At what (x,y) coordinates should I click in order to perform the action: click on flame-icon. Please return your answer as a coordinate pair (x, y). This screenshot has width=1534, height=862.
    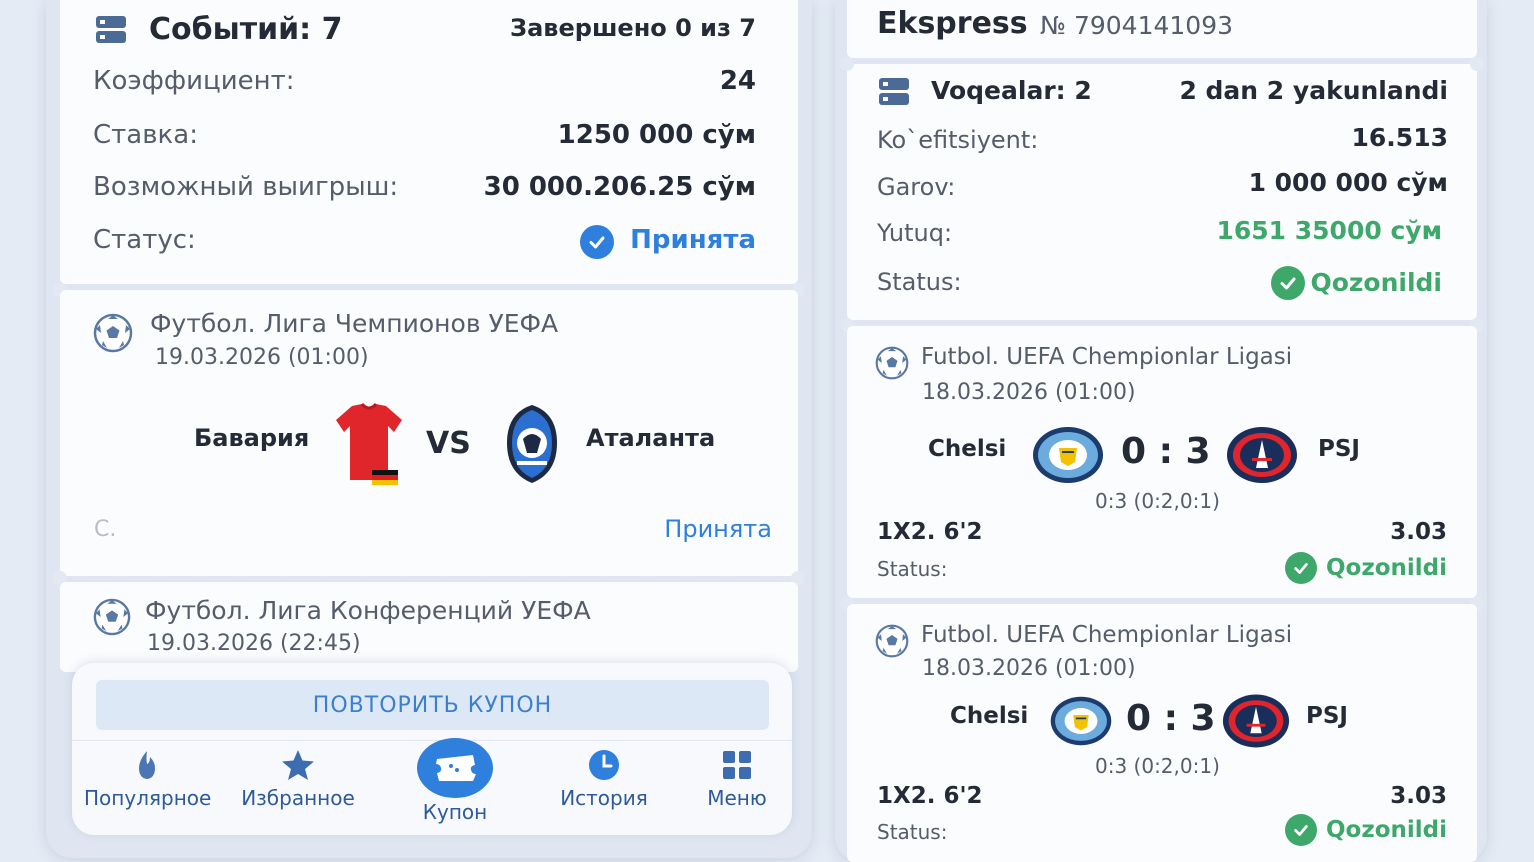
    Looking at the image, I should click on (147, 765).